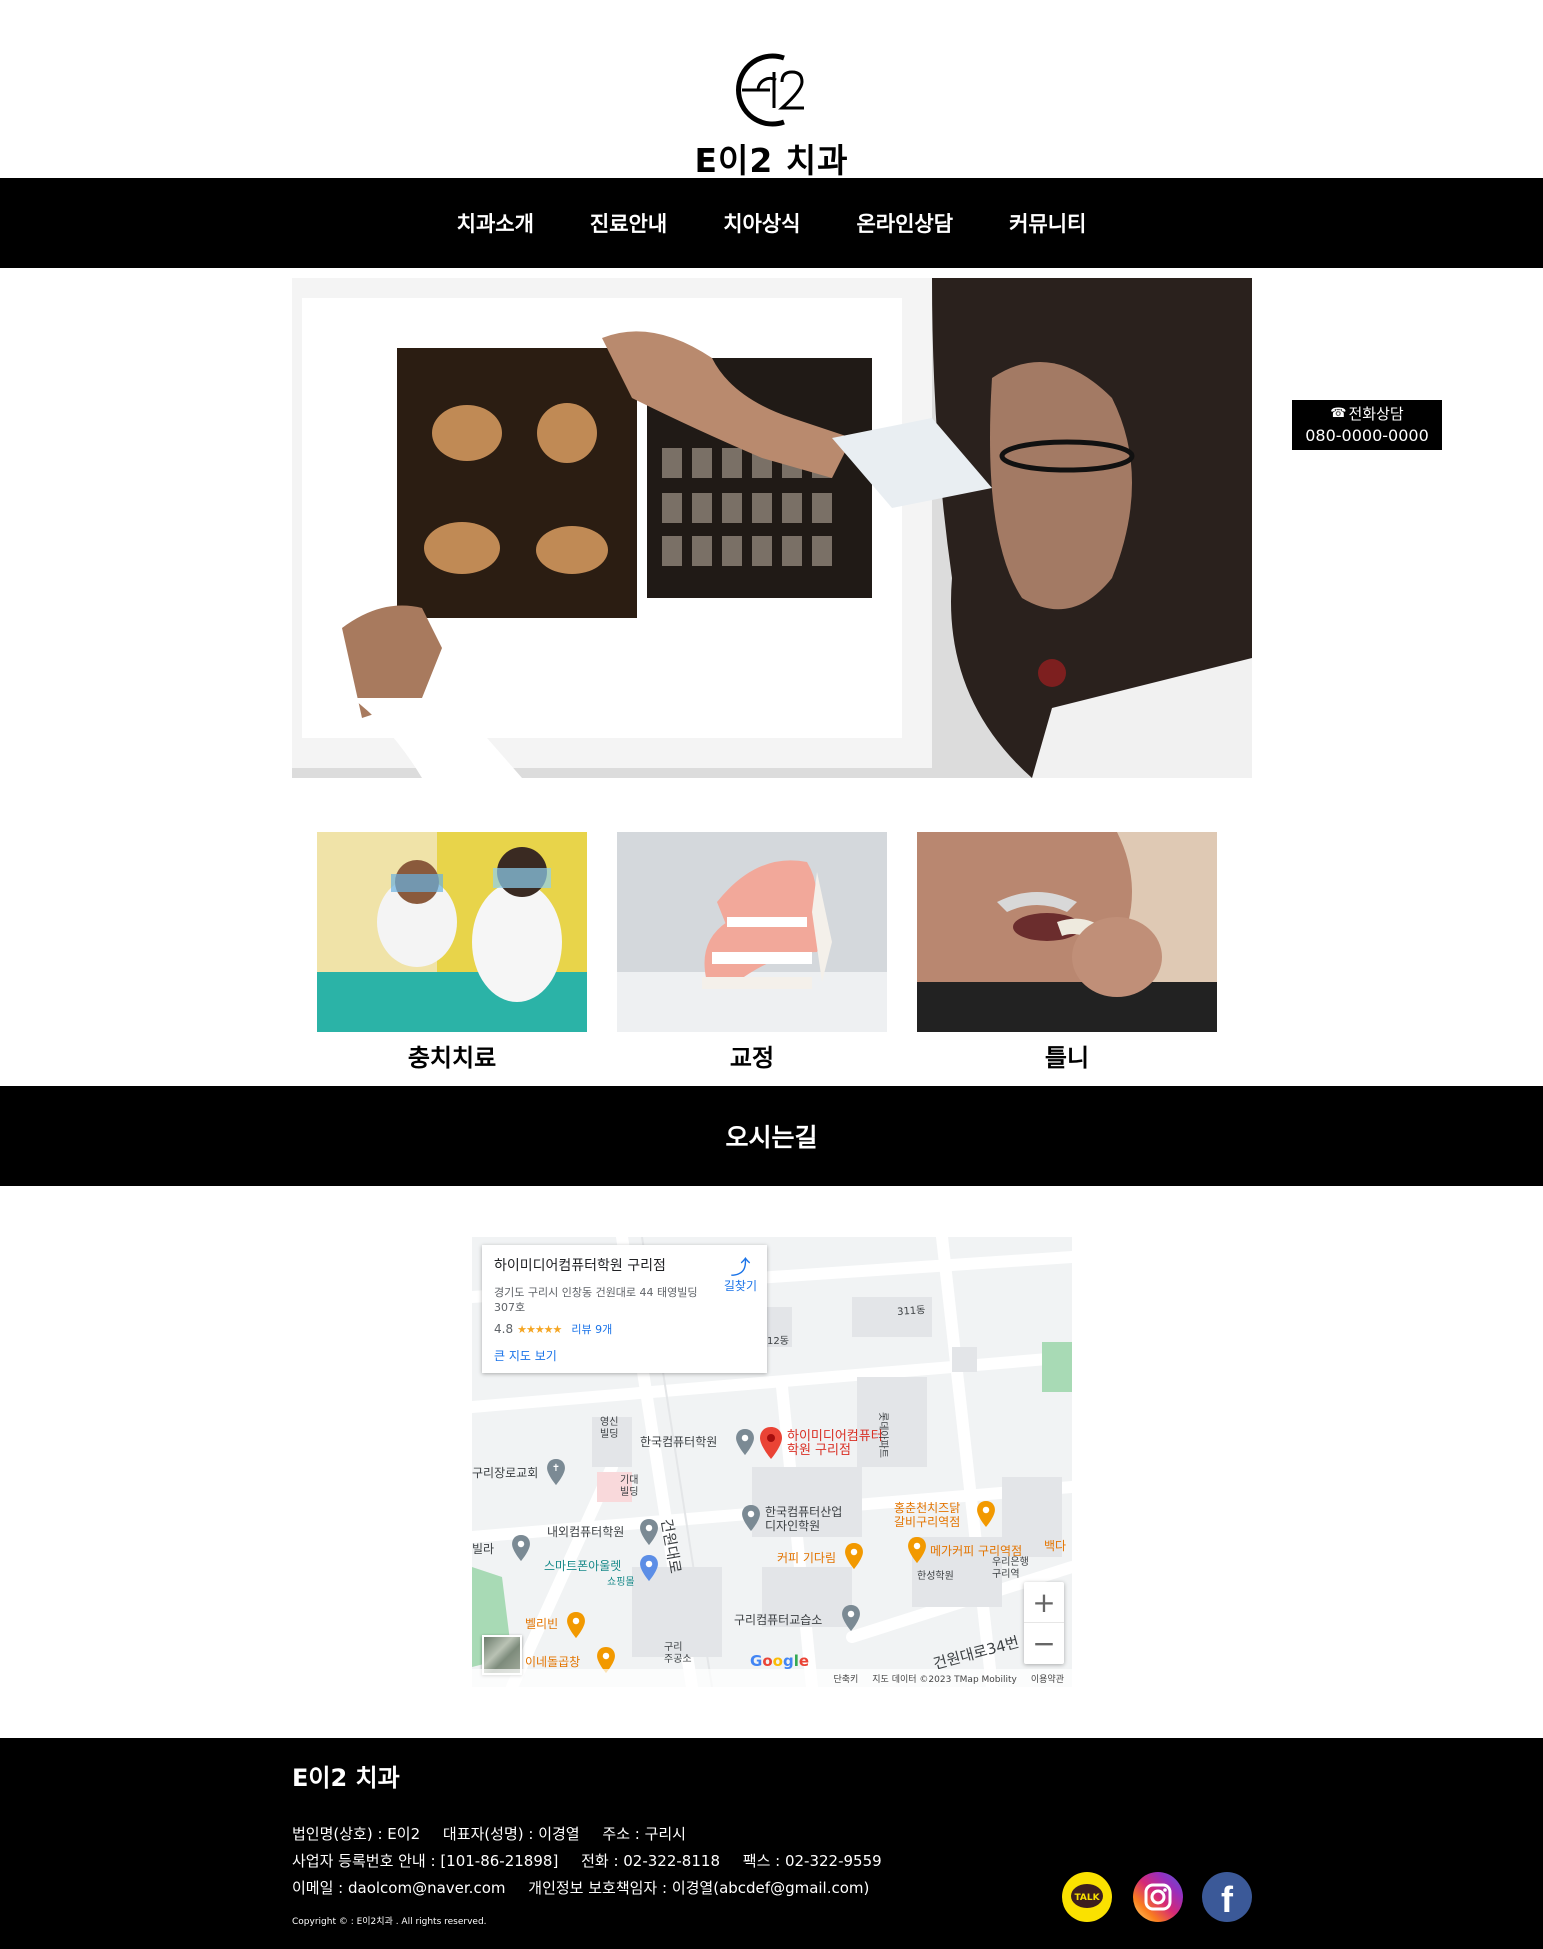  I want to click on instagram-icon, so click(1158, 1897).